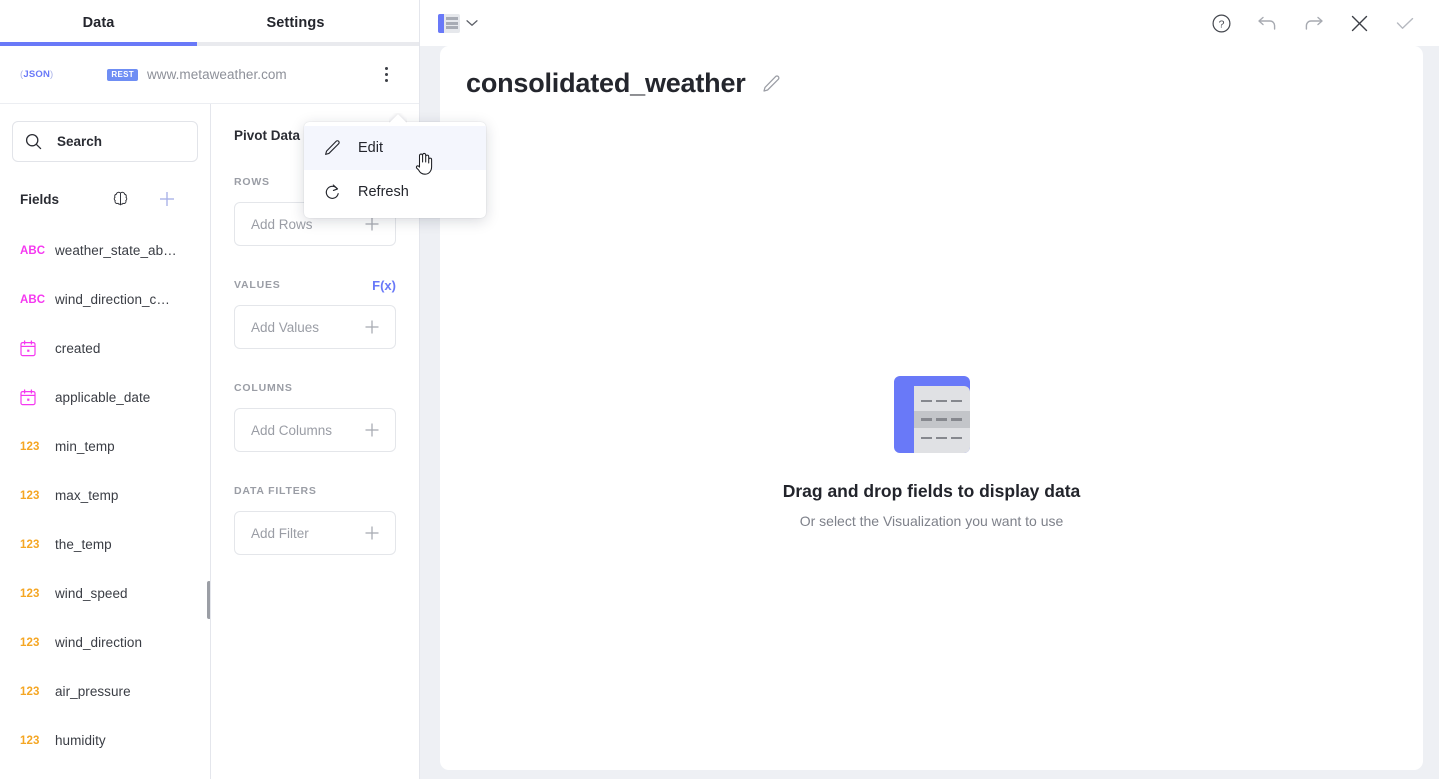  I want to click on menu-item-refresh: Refresh, so click(395, 192).